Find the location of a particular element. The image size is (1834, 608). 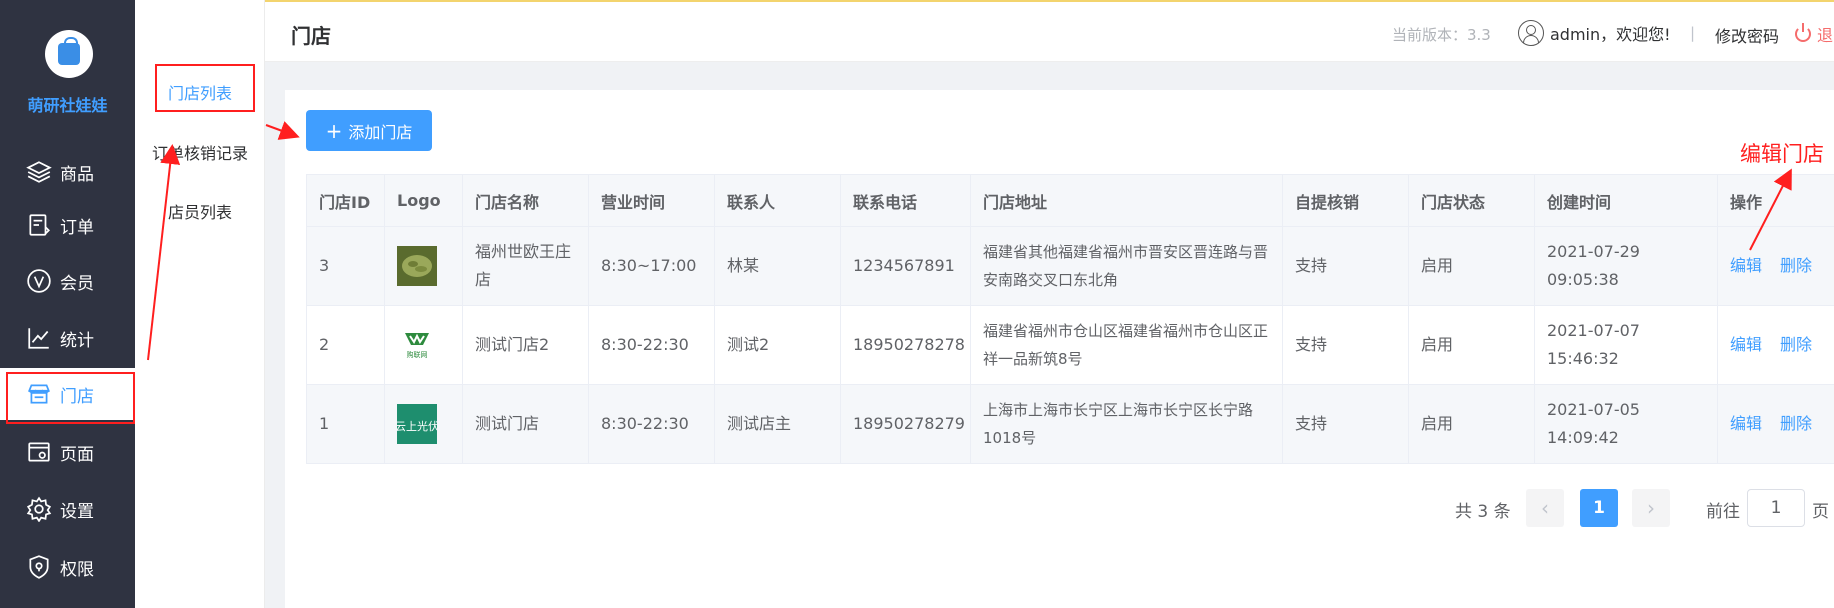

cell-id: 3 is located at coordinates (345, 266).